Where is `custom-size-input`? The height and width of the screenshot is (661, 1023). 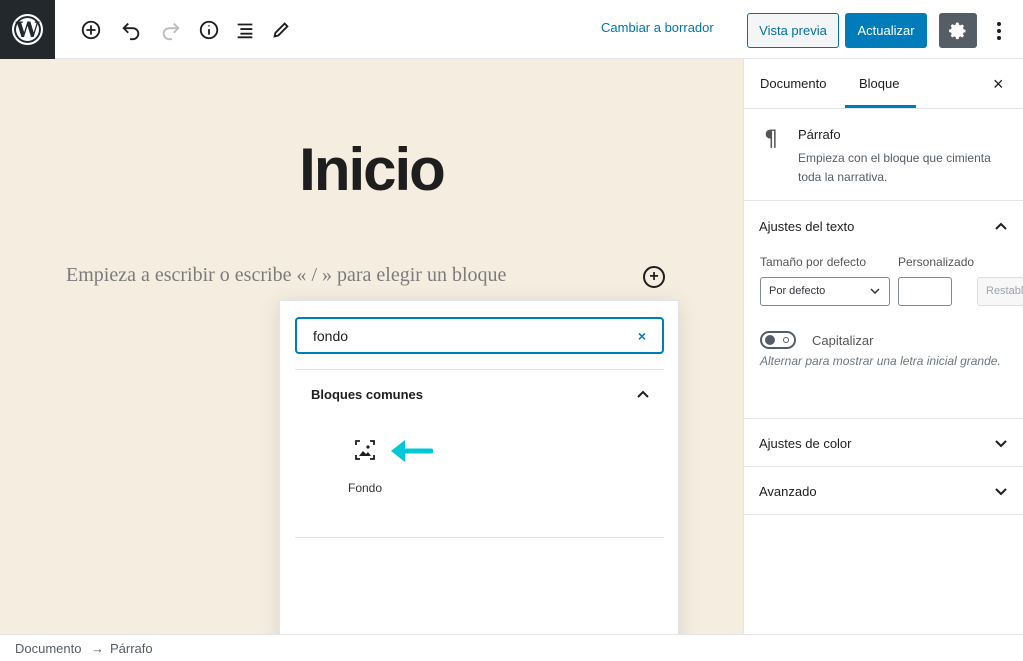 custom-size-input is located at coordinates (925, 291).